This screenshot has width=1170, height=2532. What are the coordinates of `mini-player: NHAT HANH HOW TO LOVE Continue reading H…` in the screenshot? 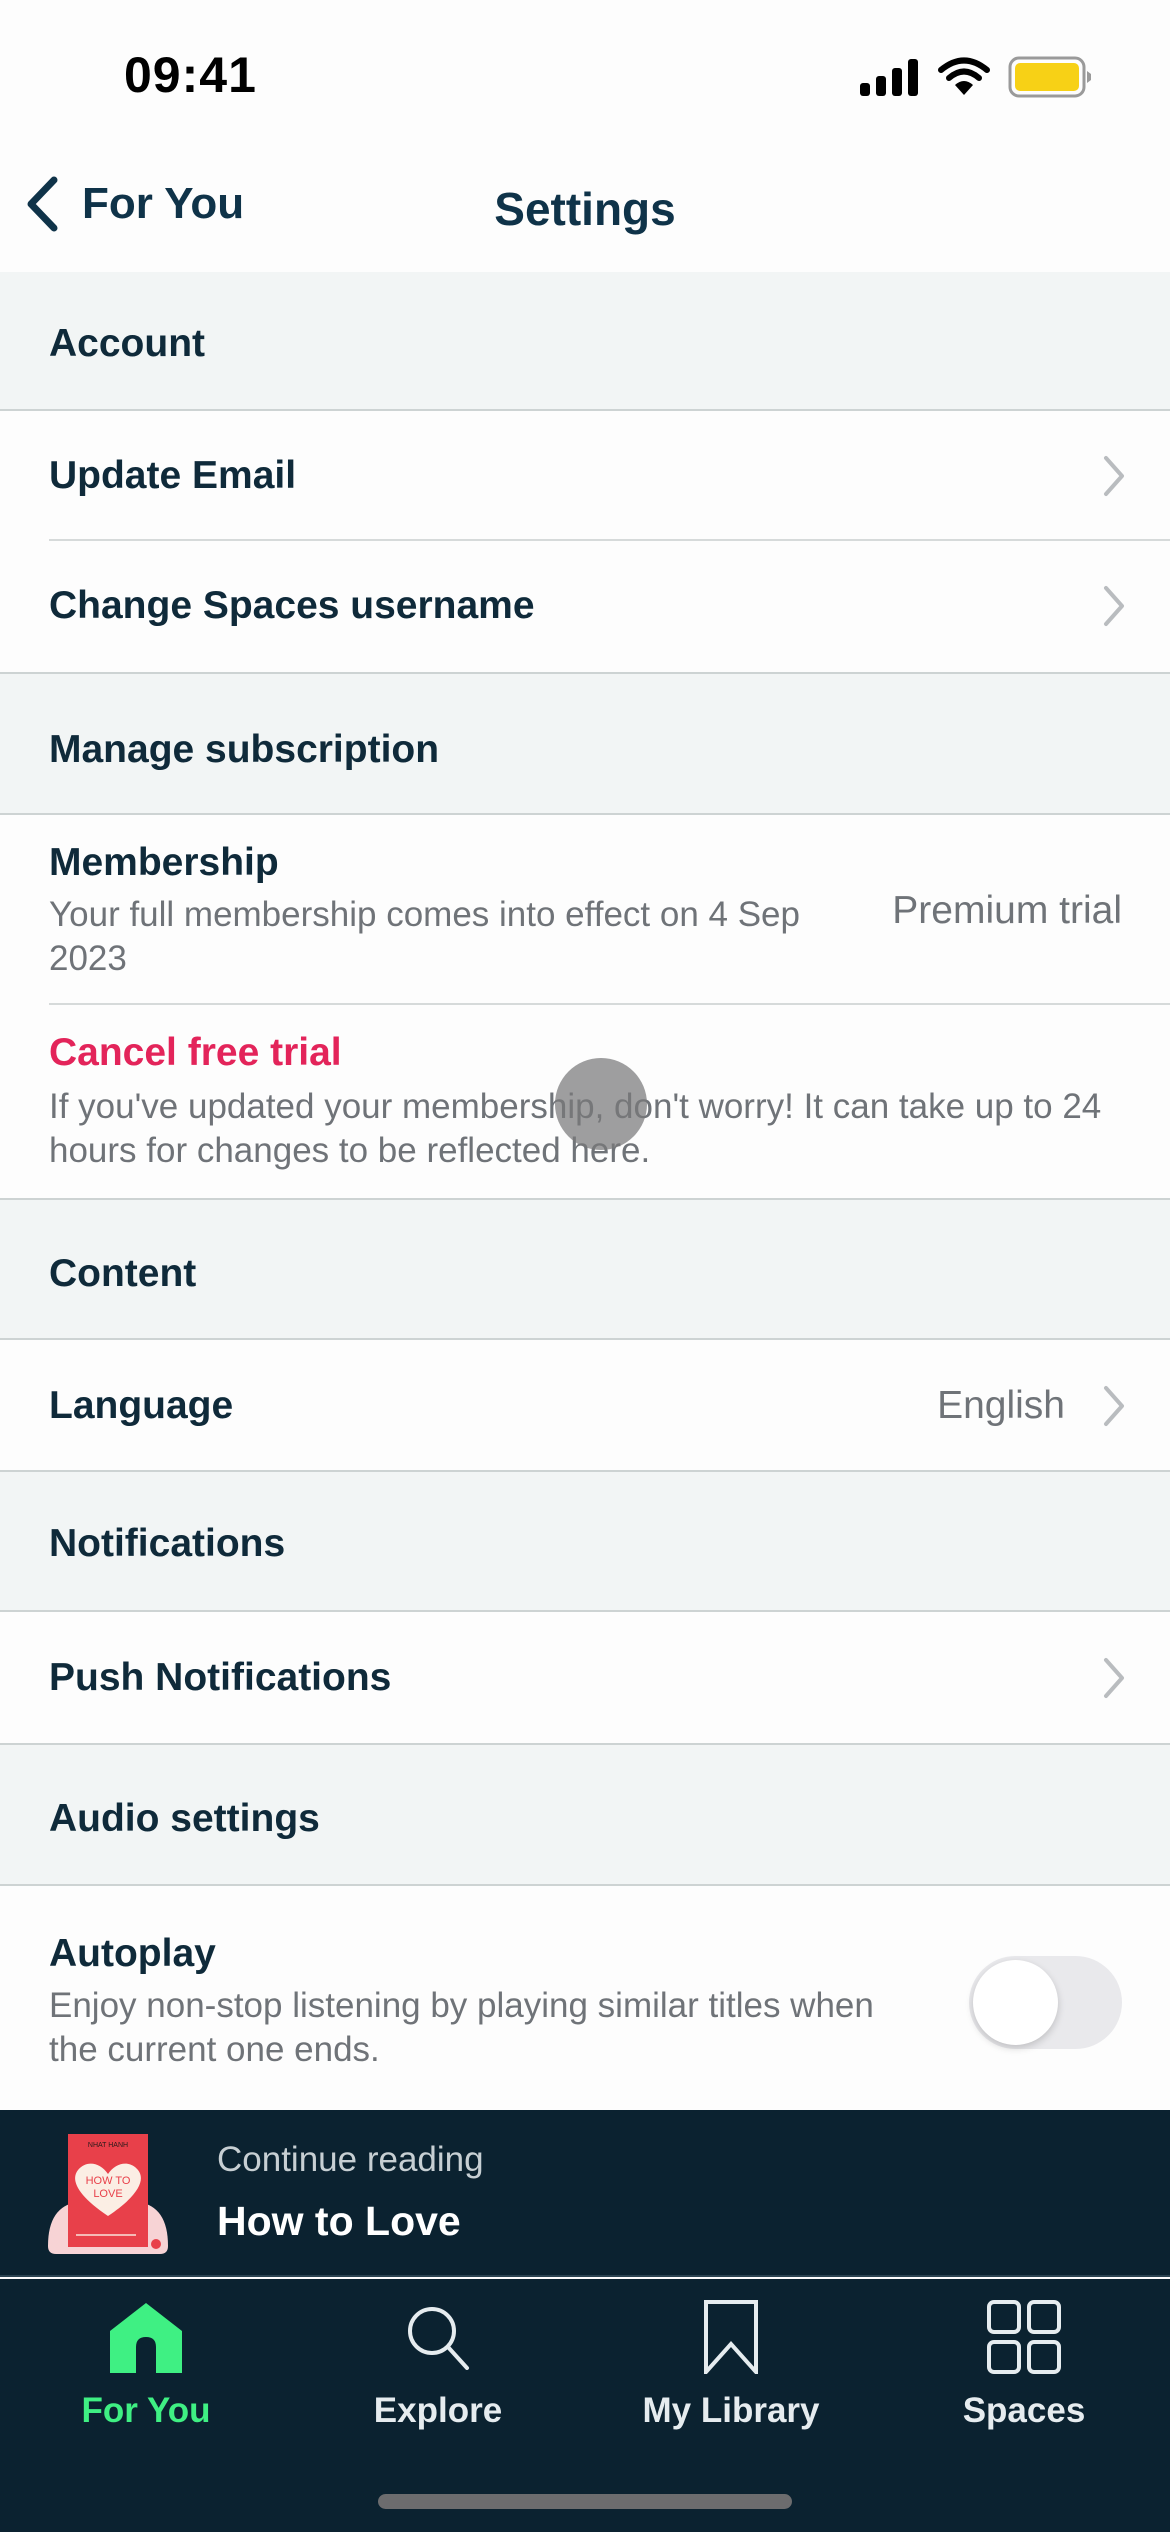 It's located at (585, 2193).